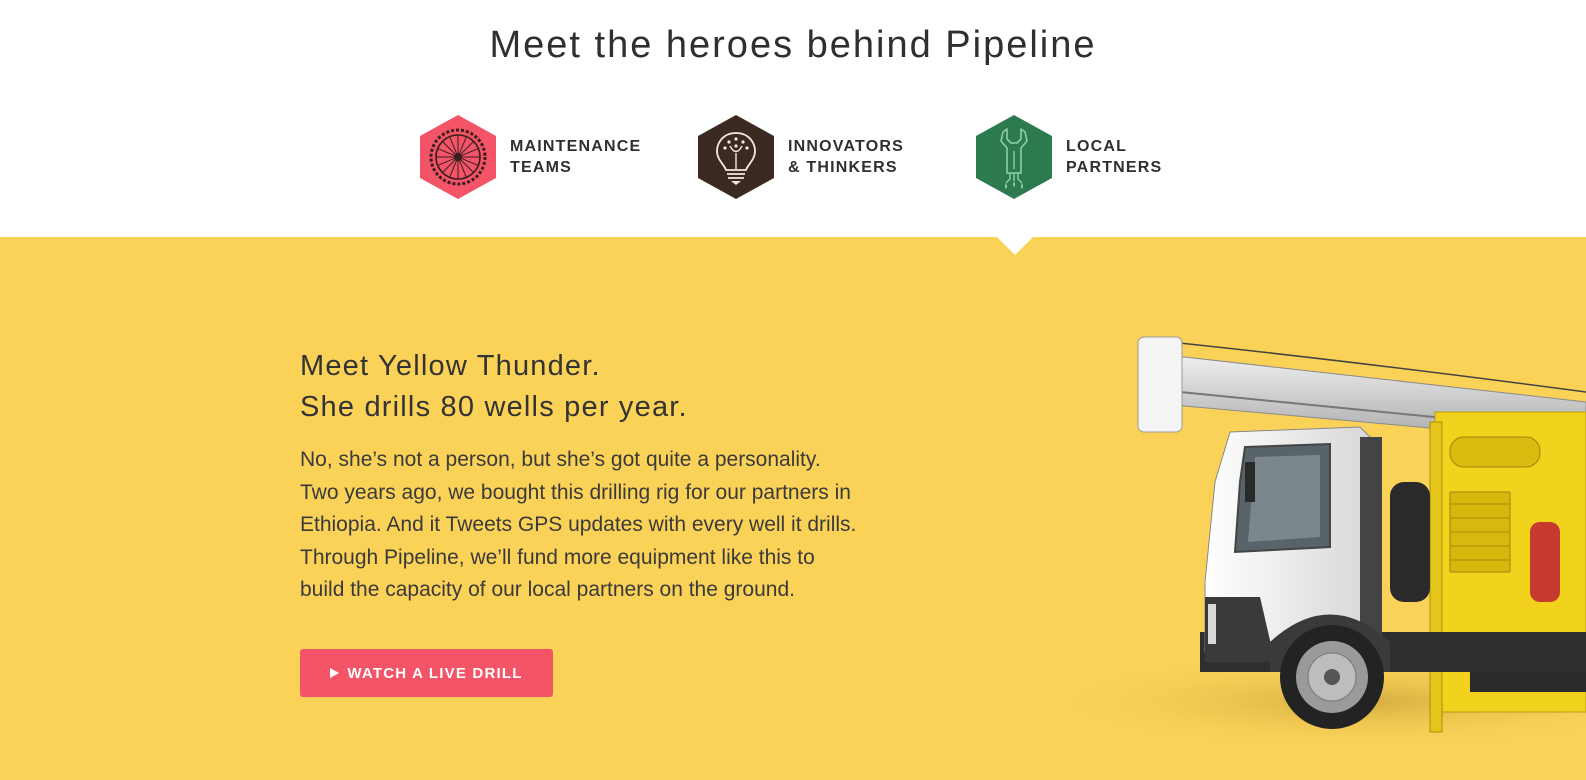  I want to click on watch-live-drill-label: WATCH A LIVE DRILL, so click(435, 673).